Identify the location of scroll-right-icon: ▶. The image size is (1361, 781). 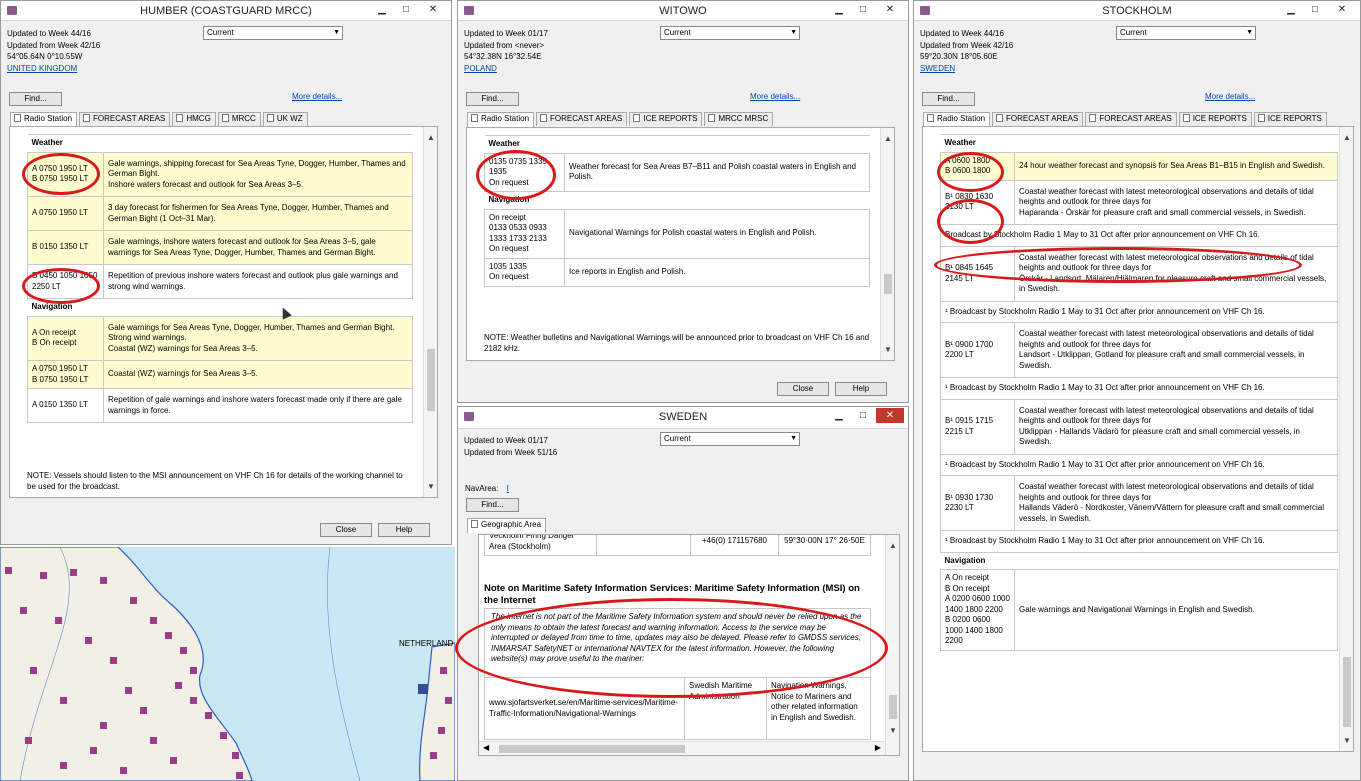
(878, 747).